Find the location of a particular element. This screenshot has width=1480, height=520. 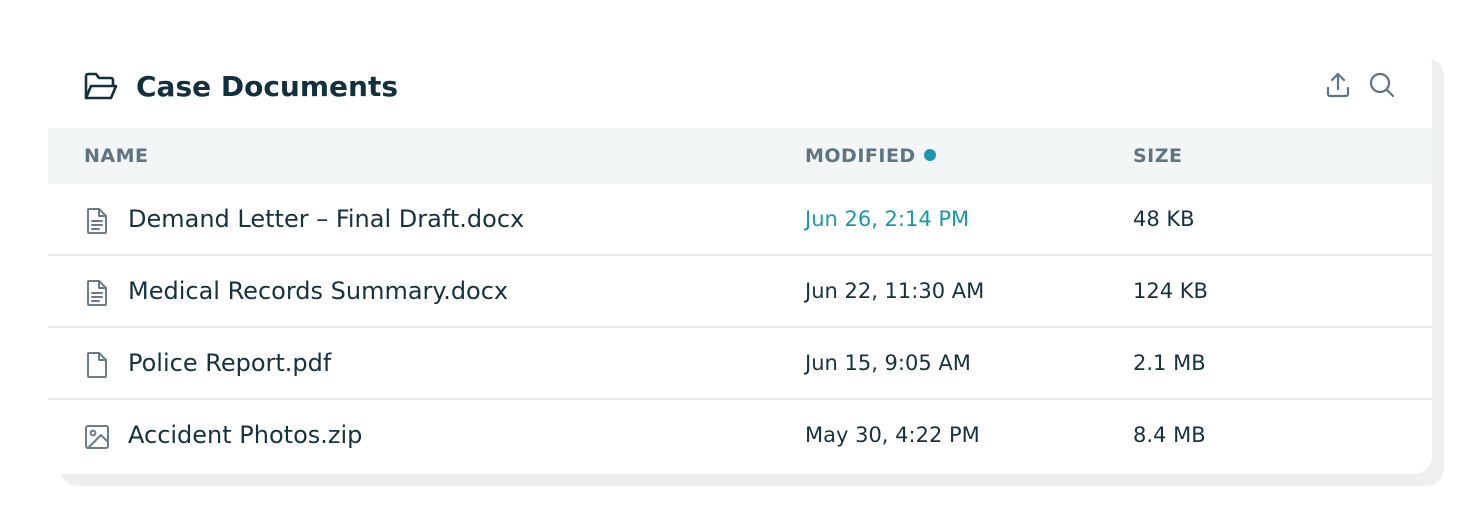

file-modified: Jun 15, 9:05 AM is located at coordinates (888, 363).